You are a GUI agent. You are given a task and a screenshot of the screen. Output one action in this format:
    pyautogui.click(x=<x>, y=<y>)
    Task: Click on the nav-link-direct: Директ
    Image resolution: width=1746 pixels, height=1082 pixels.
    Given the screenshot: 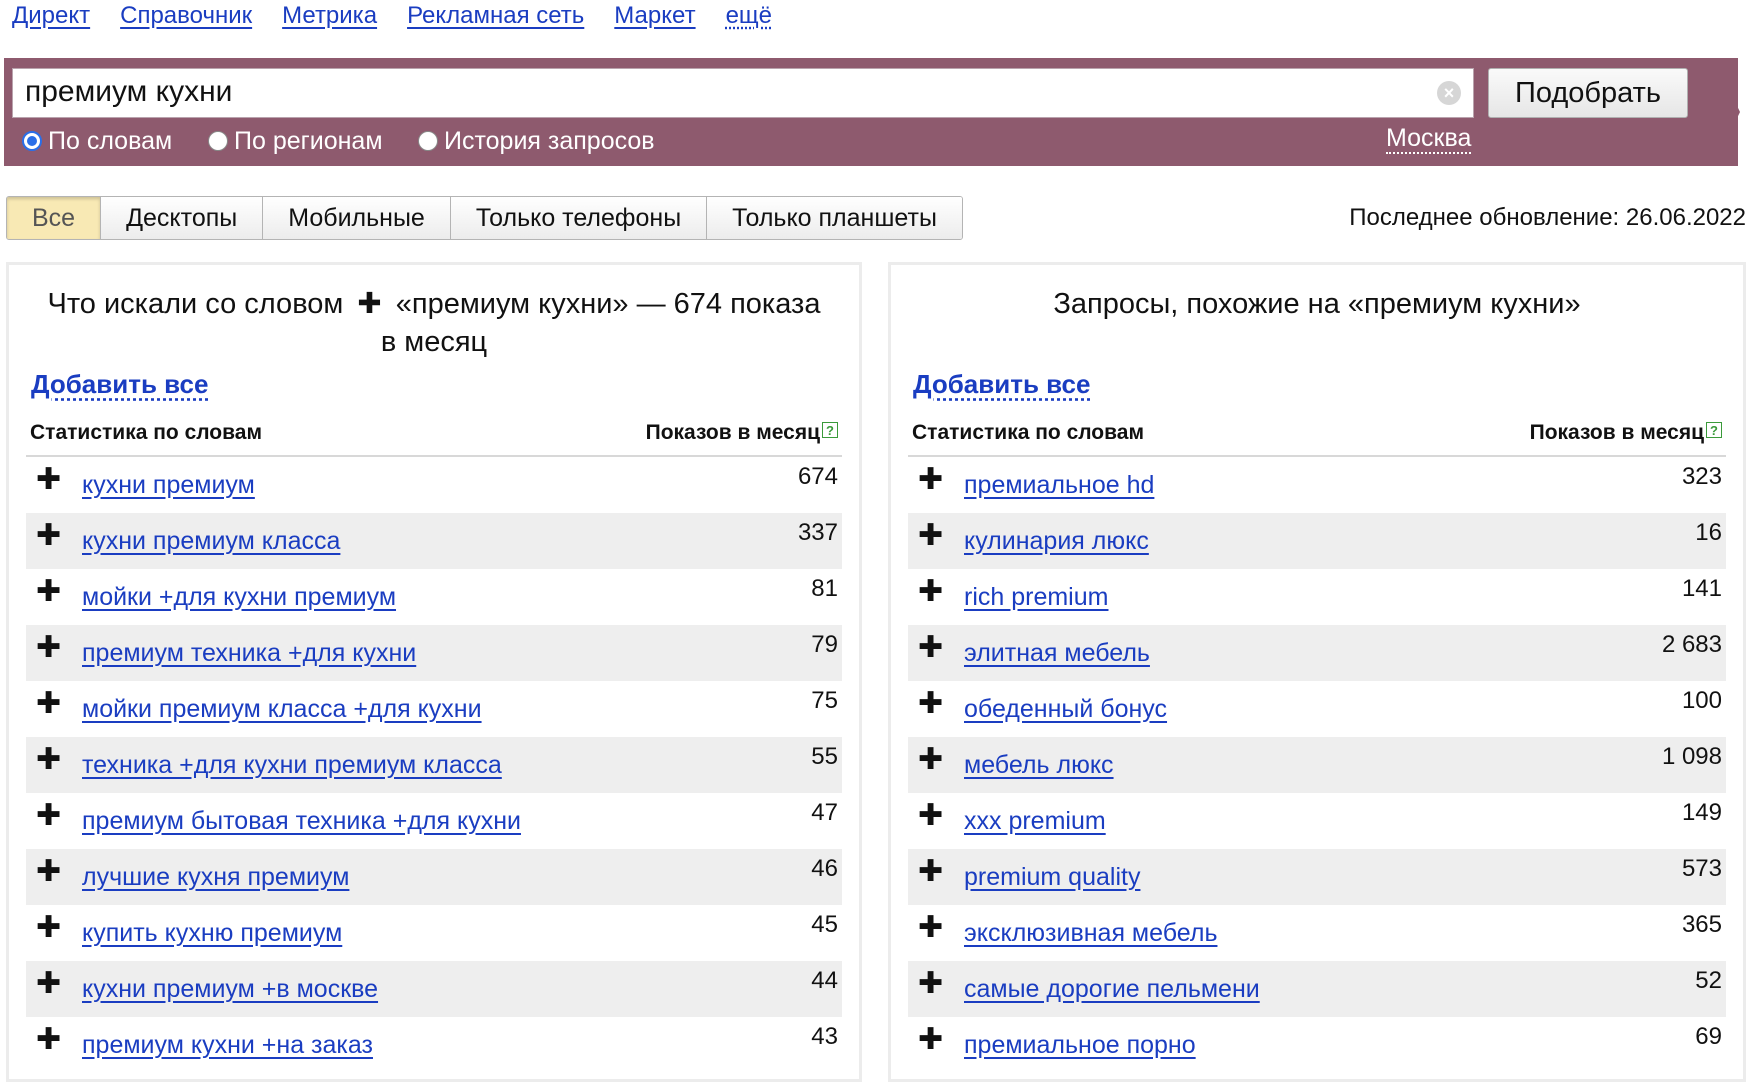 What is the action you would take?
    pyautogui.click(x=51, y=17)
    